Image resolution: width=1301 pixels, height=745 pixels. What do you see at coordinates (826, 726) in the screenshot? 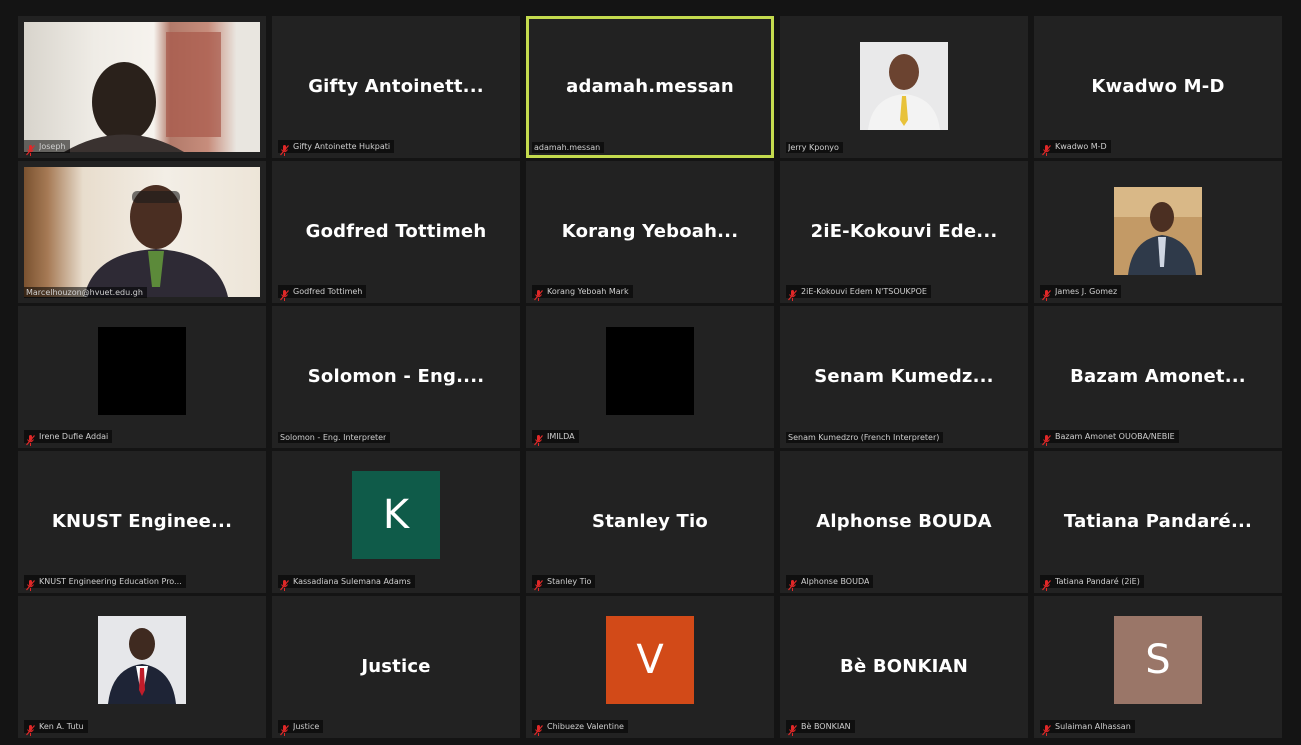
I see `participant-label-text: Bè BONKIAN` at bounding box center [826, 726].